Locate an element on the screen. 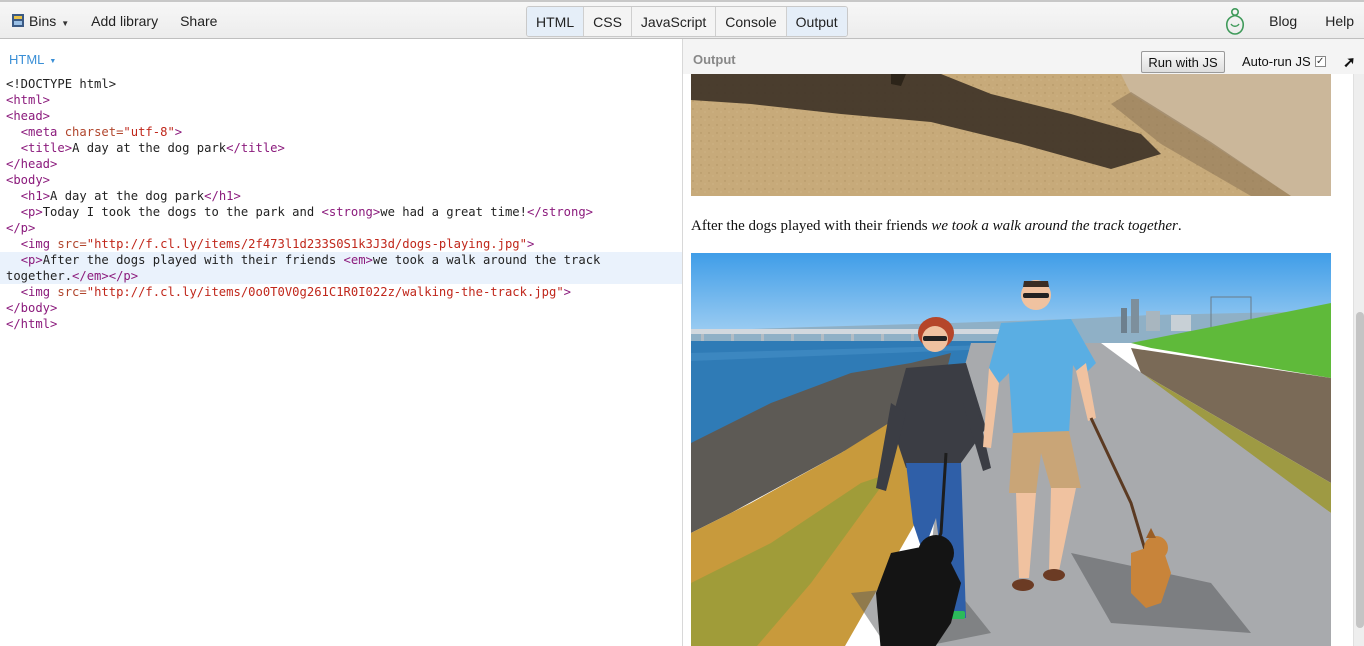 The width and height of the screenshot is (1364, 646). code-token-tag: <h1> is located at coordinates (35, 196).